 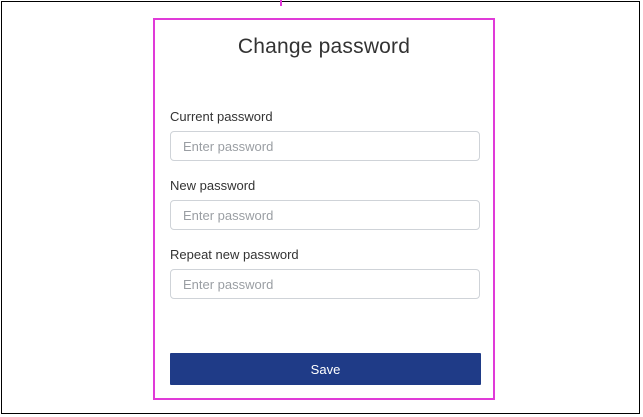 What do you see at coordinates (325, 284) in the screenshot?
I see `repeat-new-password-input` at bounding box center [325, 284].